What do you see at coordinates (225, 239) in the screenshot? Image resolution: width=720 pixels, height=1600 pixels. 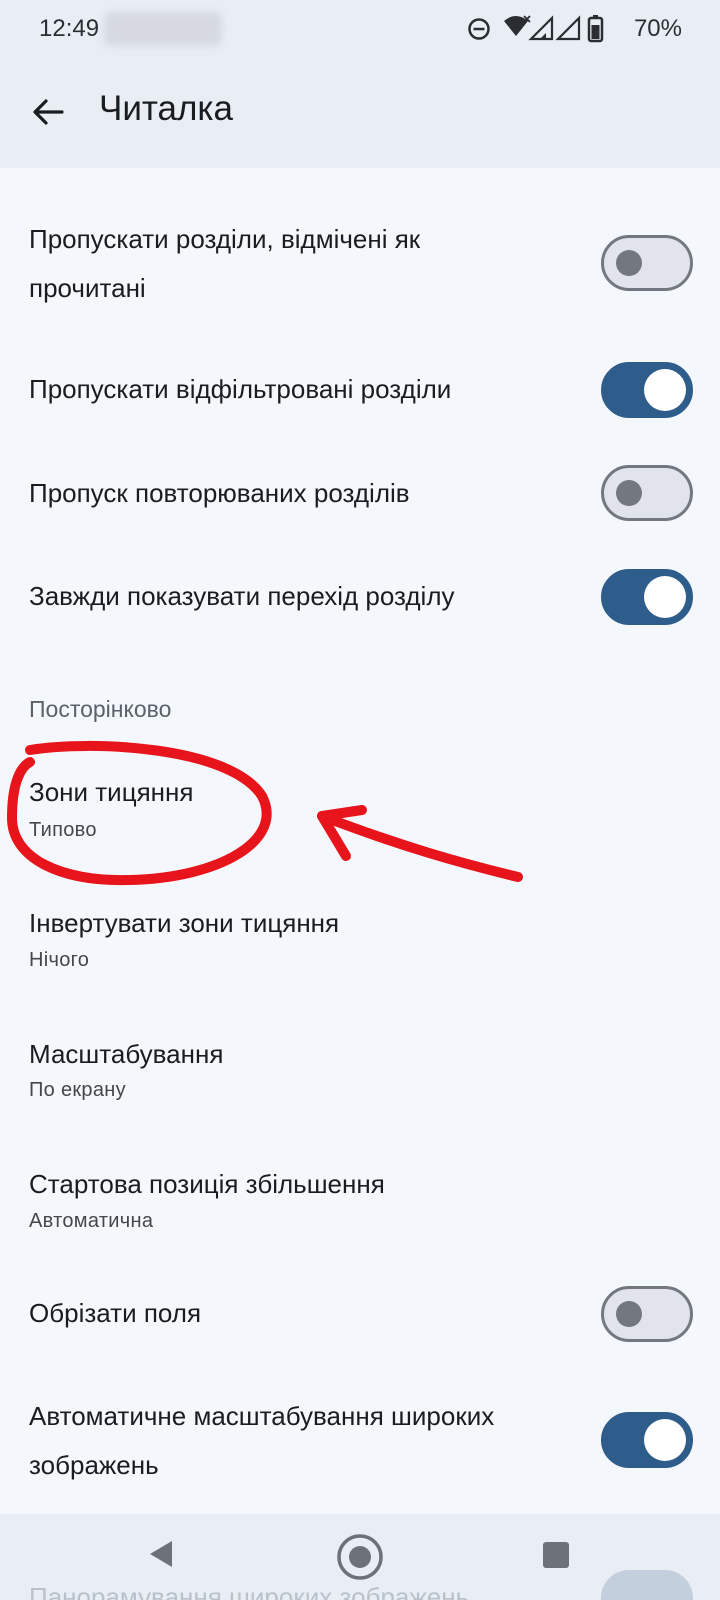 I see `setting-label: Пропускати розділи, відмічені як` at bounding box center [225, 239].